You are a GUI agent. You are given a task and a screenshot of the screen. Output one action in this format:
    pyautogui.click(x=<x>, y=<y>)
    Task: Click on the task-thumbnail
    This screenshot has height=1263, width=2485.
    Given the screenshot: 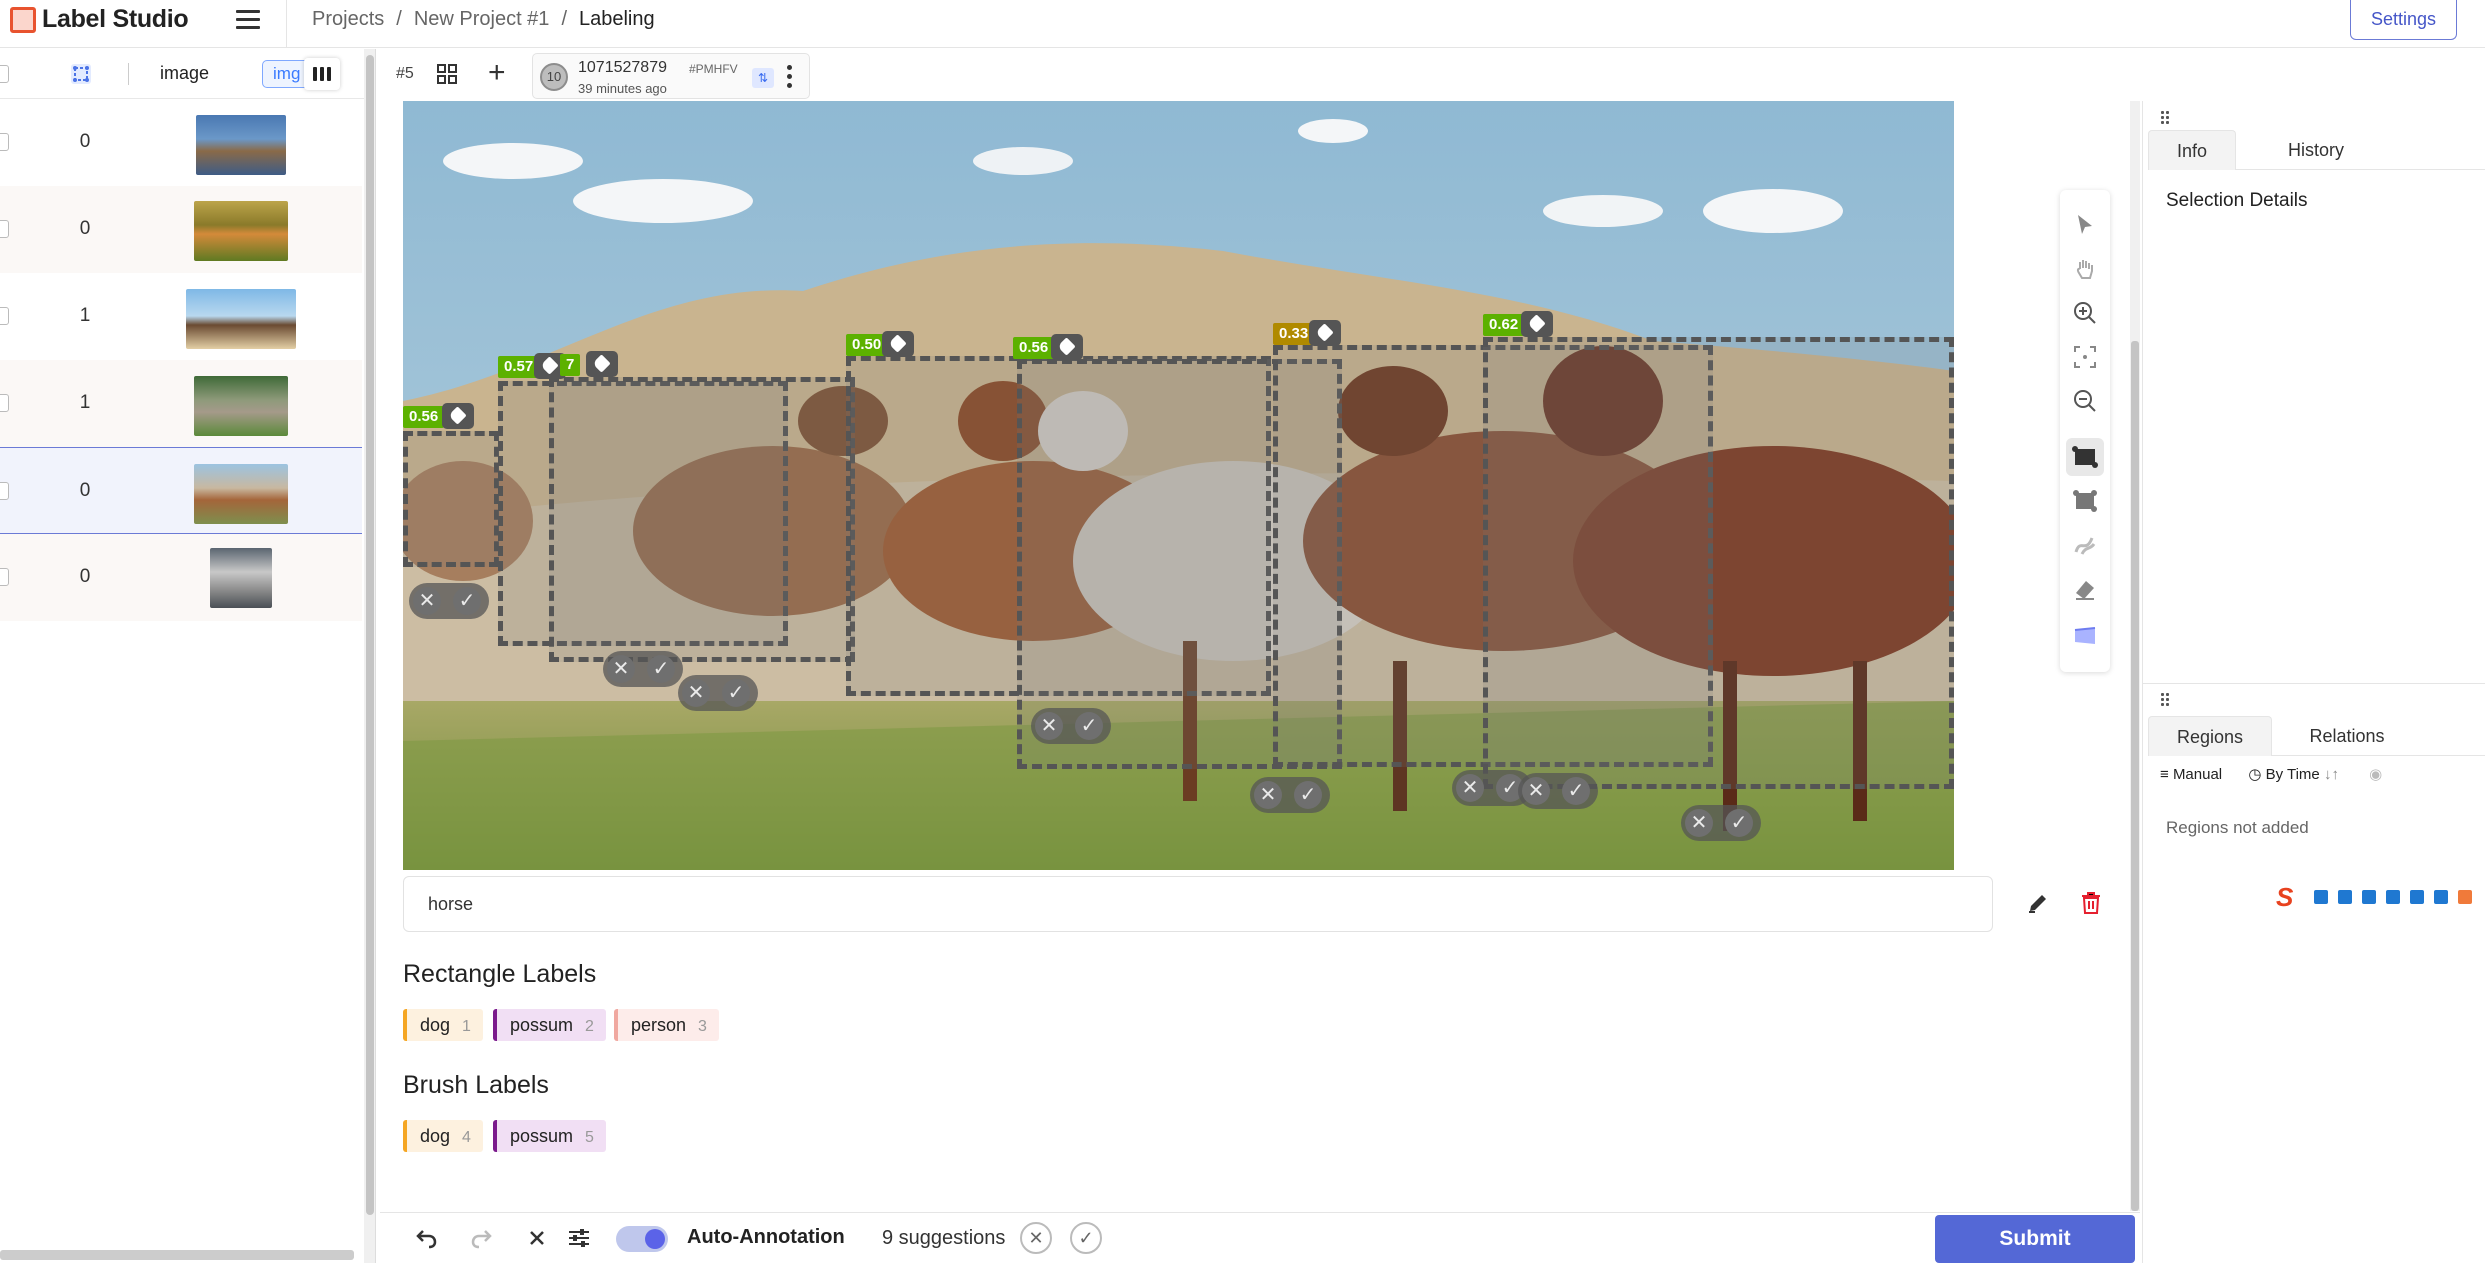 What is the action you would take?
    pyautogui.click(x=241, y=231)
    